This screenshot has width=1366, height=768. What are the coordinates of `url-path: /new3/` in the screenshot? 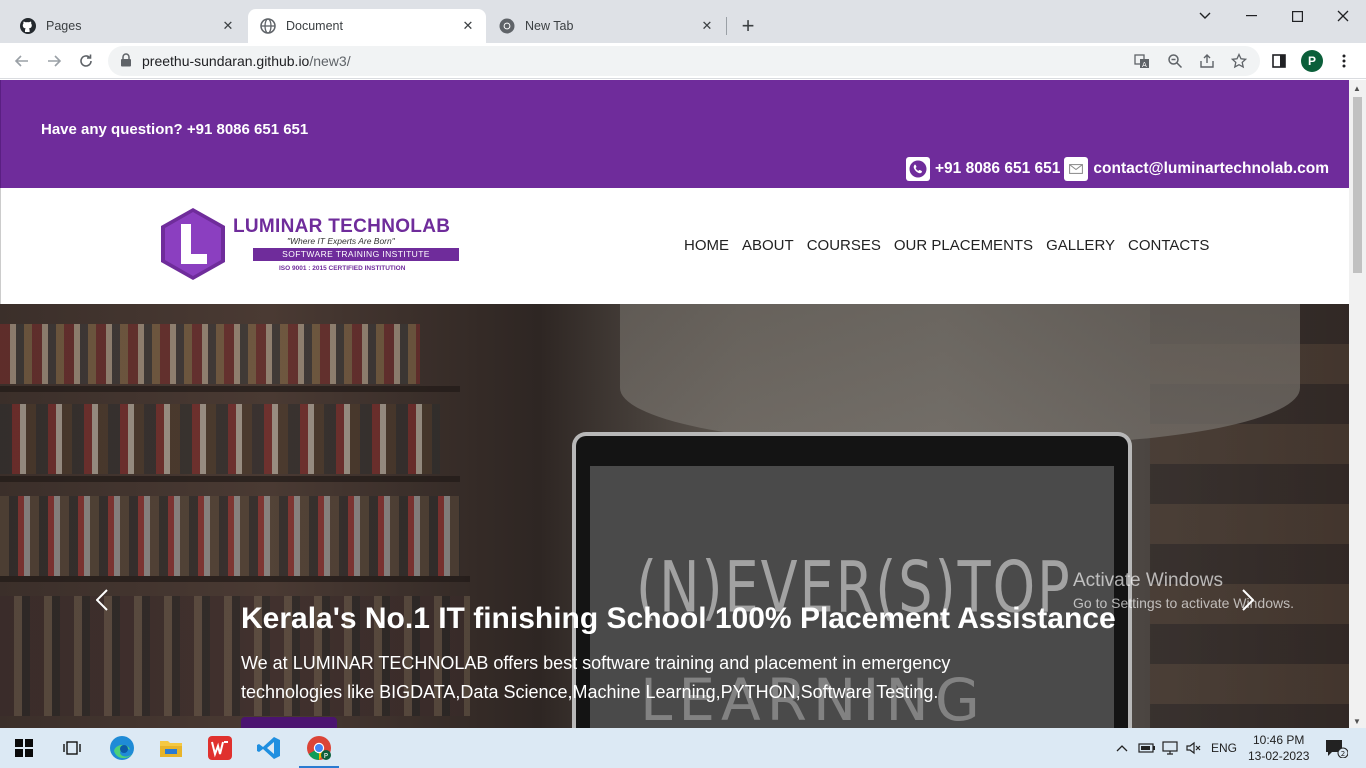 It's located at (330, 61).